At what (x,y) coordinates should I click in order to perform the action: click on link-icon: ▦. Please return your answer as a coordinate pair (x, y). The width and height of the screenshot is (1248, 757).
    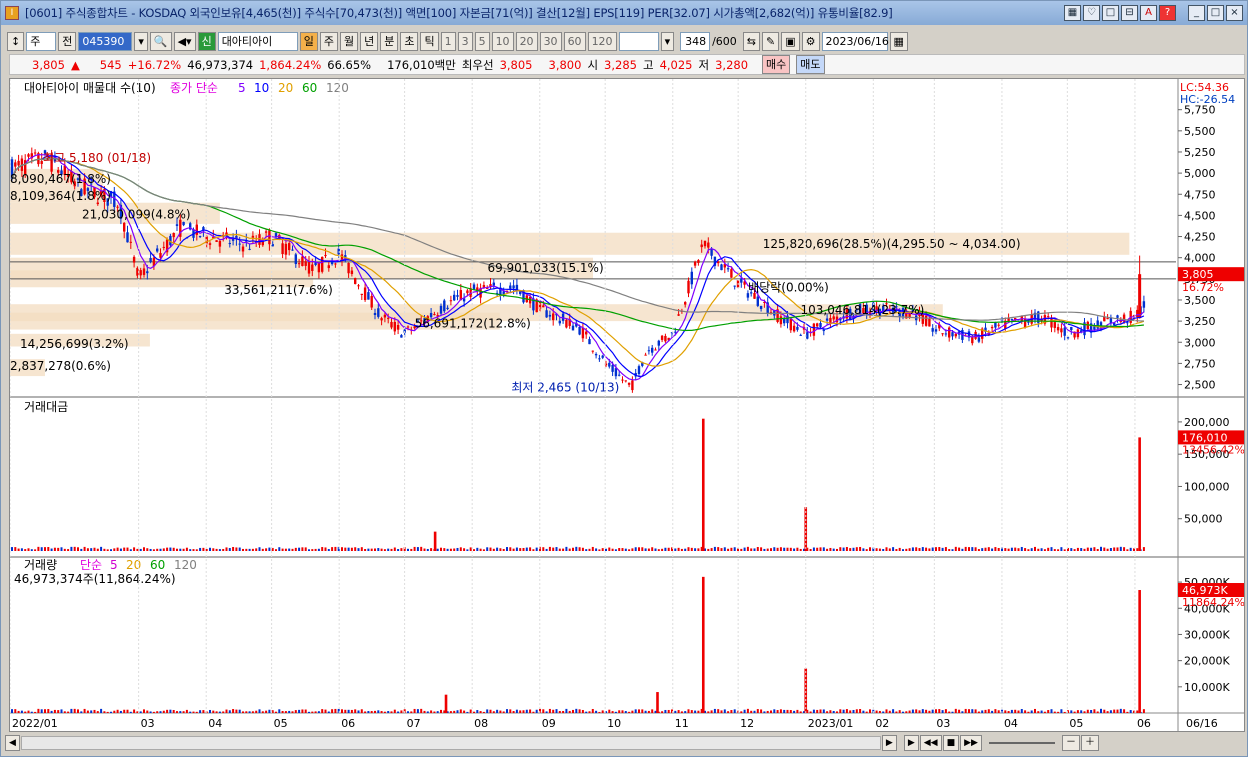
    Looking at the image, I should click on (1072, 13).